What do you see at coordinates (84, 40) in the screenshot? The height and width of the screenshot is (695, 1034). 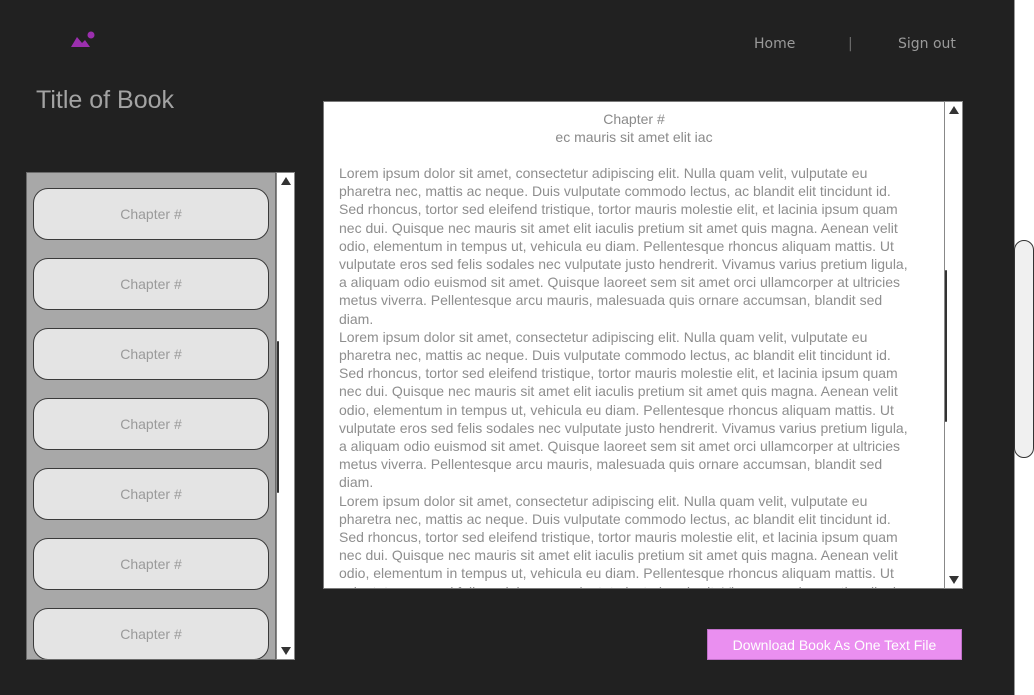 I see `image-icon` at bounding box center [84, 40].